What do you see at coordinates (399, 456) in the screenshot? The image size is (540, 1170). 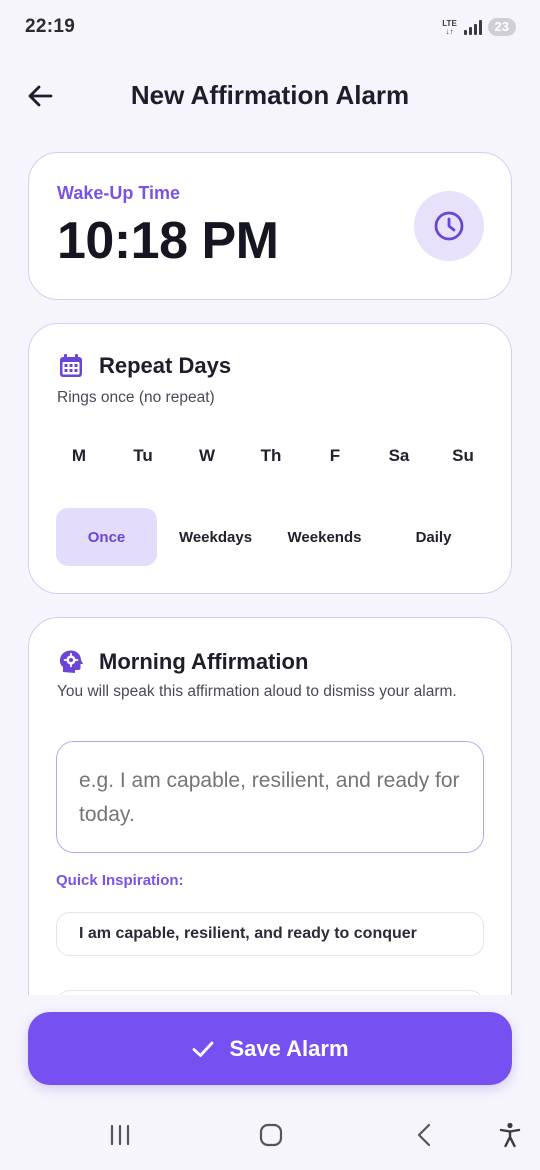 I see `day-toggle-sat: Sa` at bounding box center [399, 456].